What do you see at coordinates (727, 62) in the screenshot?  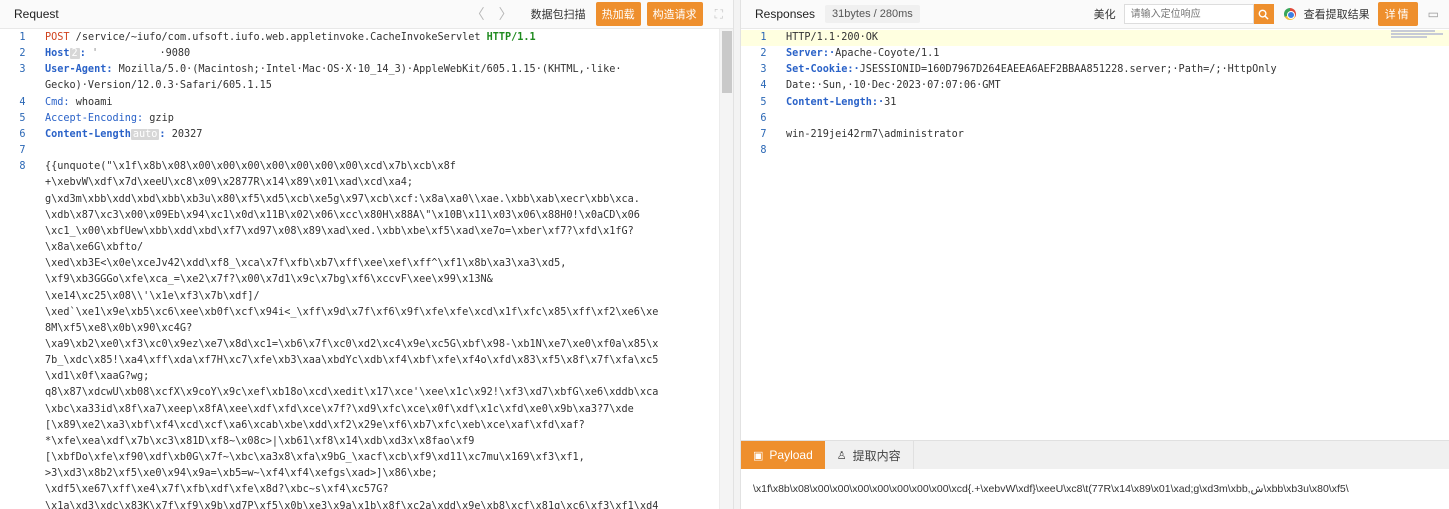 I see `scrollbar-thumb` at bounding box center [727, 62].